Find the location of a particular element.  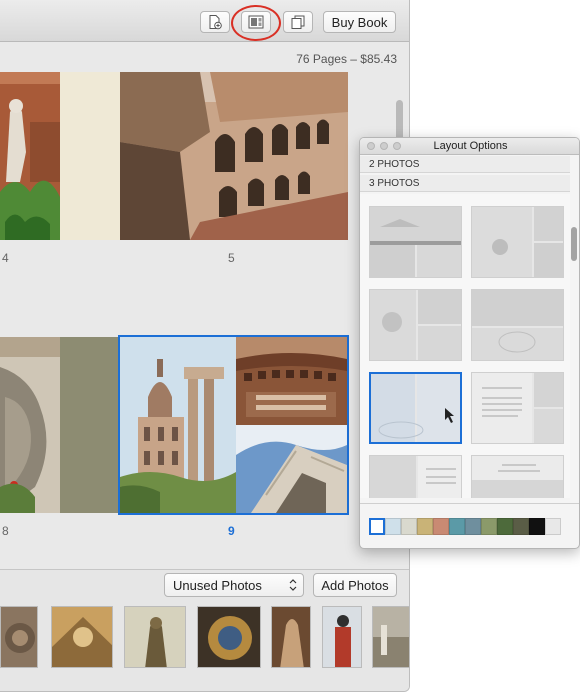

add-photos-button: Add Photos is located at coordinates (355, 585).